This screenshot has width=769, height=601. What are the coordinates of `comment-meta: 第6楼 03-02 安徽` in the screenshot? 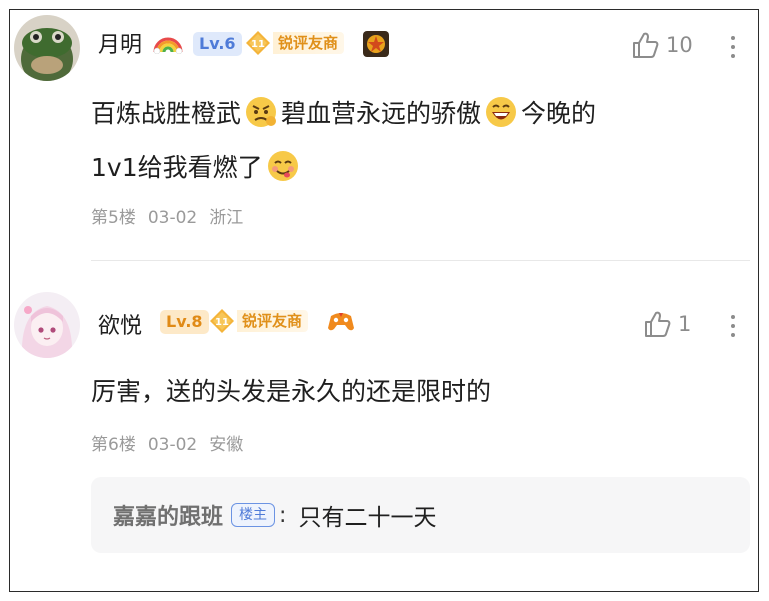 It's located at (173, 442).